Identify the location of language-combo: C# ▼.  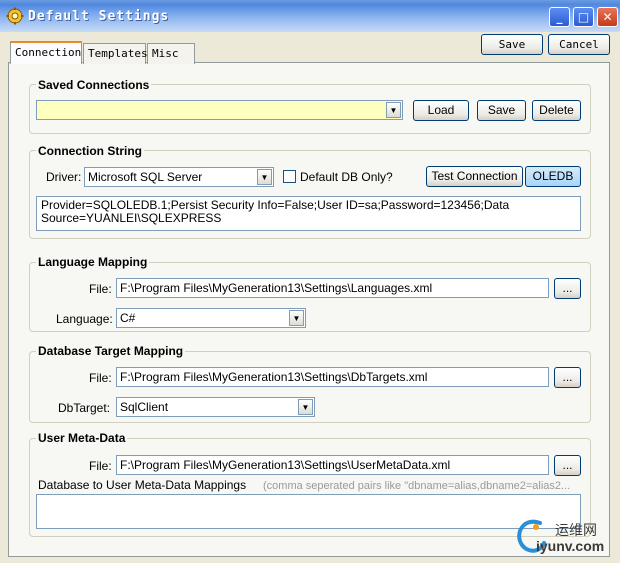
(211, 318).